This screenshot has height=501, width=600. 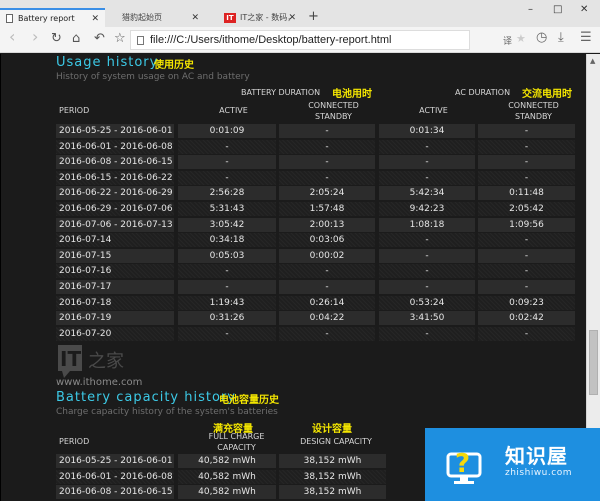 I want to click on address-bar, so click(x=300, y=40).